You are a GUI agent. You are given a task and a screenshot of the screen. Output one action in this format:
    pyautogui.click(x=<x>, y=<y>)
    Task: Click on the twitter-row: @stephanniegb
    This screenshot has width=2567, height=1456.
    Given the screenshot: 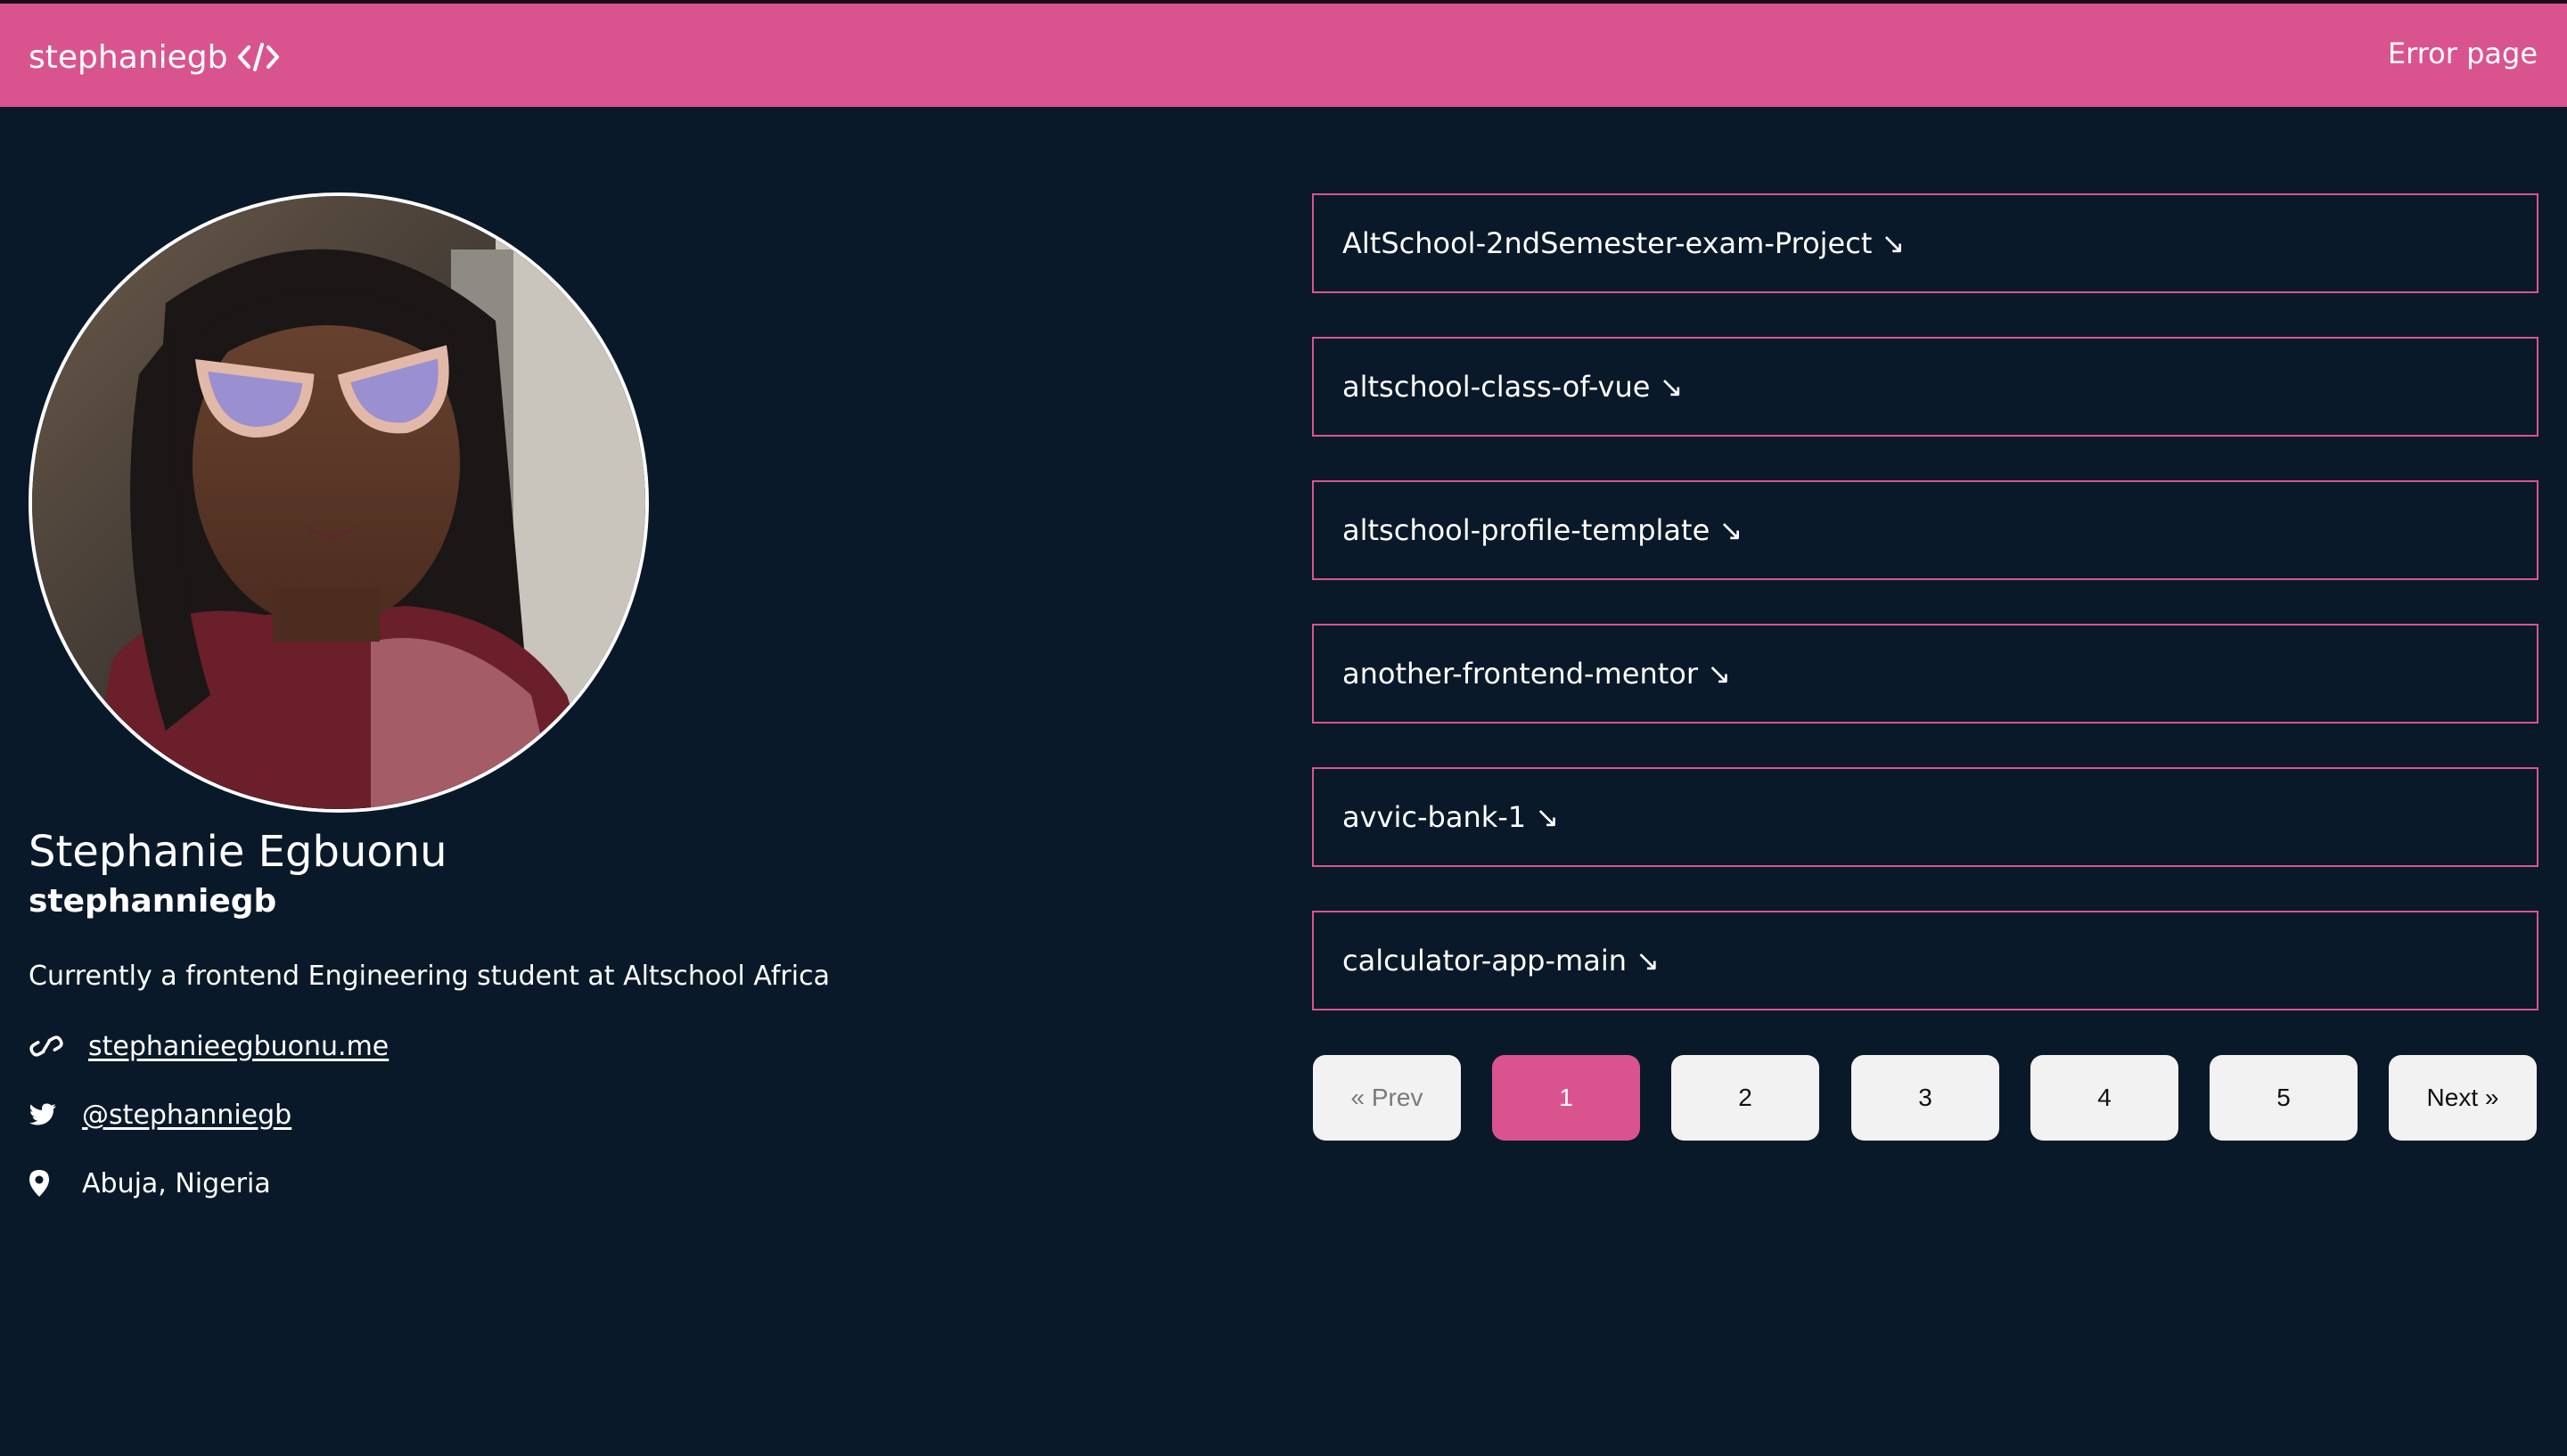 What is the action you would take?
    pyautogui.click(x=160, y=1114)
    